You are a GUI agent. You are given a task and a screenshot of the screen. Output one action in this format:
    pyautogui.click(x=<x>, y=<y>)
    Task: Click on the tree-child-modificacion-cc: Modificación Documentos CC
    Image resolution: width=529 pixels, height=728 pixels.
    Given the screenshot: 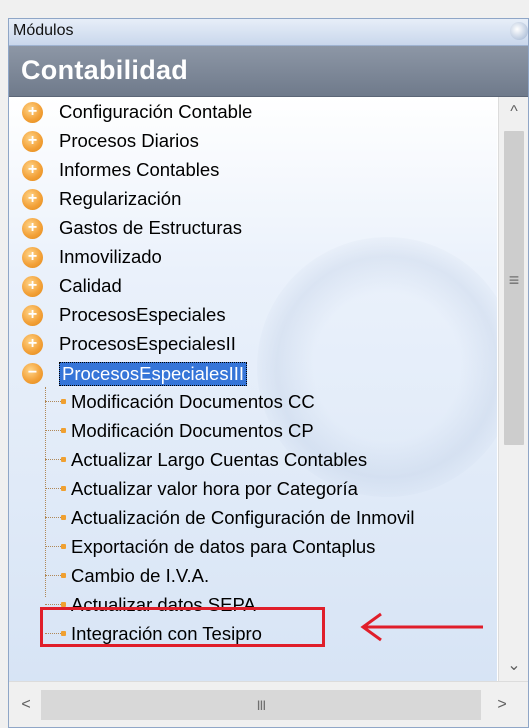 What is the action you would take?
    pyautogui.click(x=253, y=401)
    